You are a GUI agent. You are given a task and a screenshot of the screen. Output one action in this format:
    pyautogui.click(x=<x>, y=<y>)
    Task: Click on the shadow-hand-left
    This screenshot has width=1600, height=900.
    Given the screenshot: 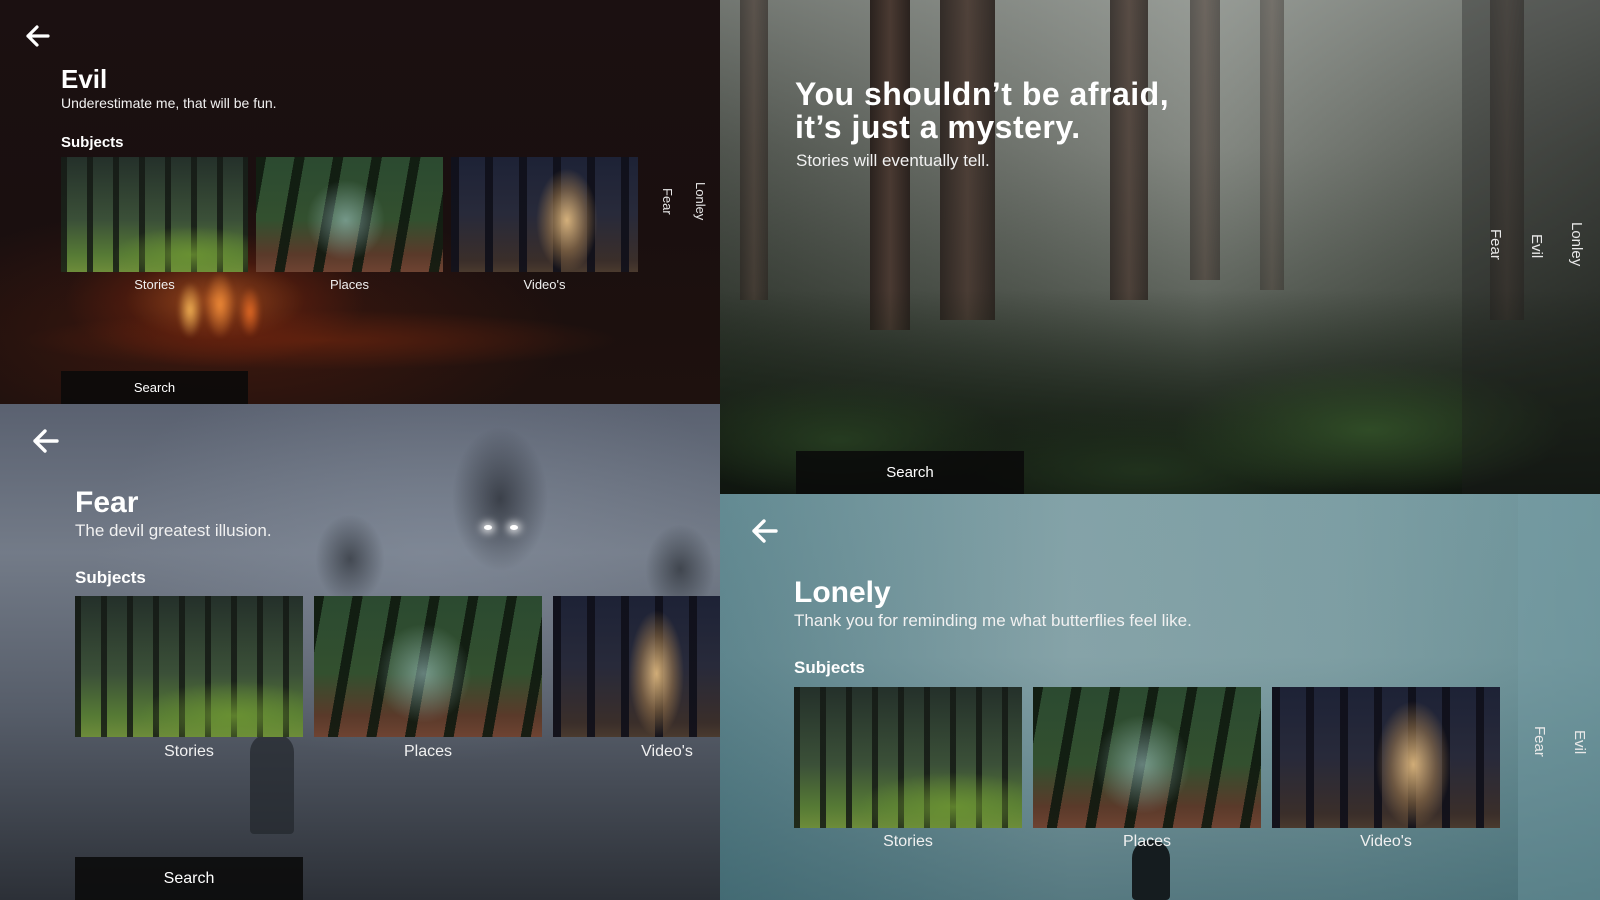 What is the action you would take?
    pyautogui.click(x=350, y=559)
    